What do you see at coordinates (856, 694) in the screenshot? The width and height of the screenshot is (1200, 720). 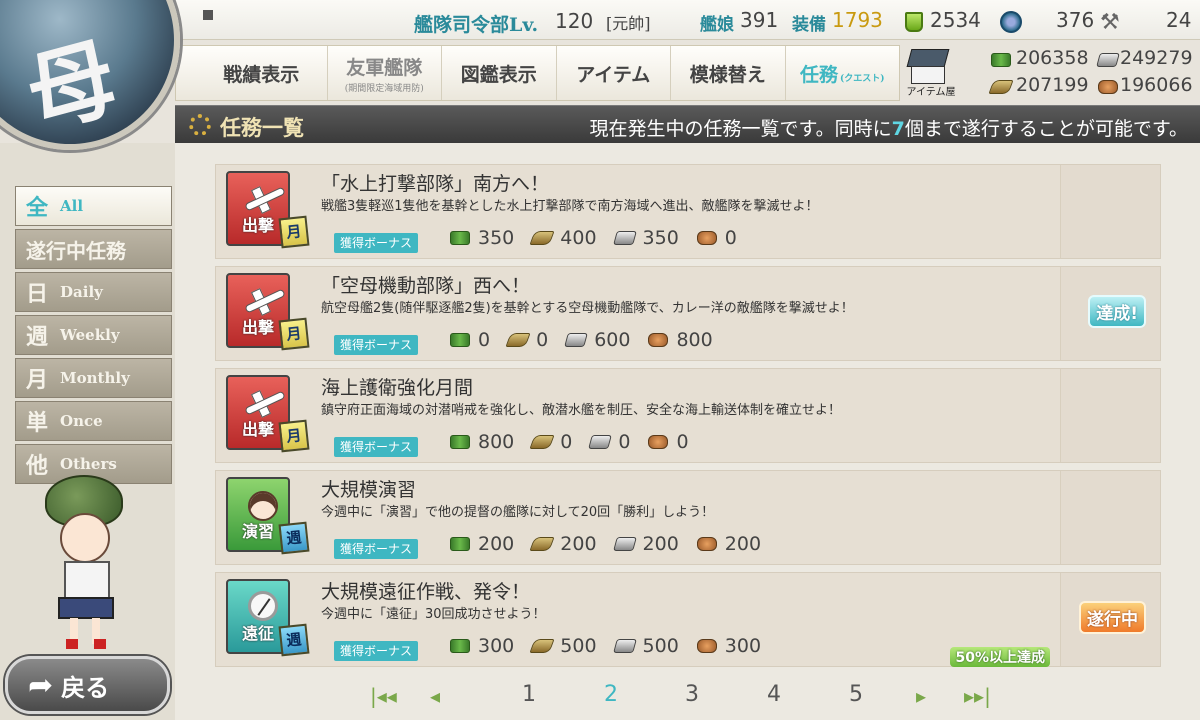 I see `page-5: 5` at bounding box center [856, 694].